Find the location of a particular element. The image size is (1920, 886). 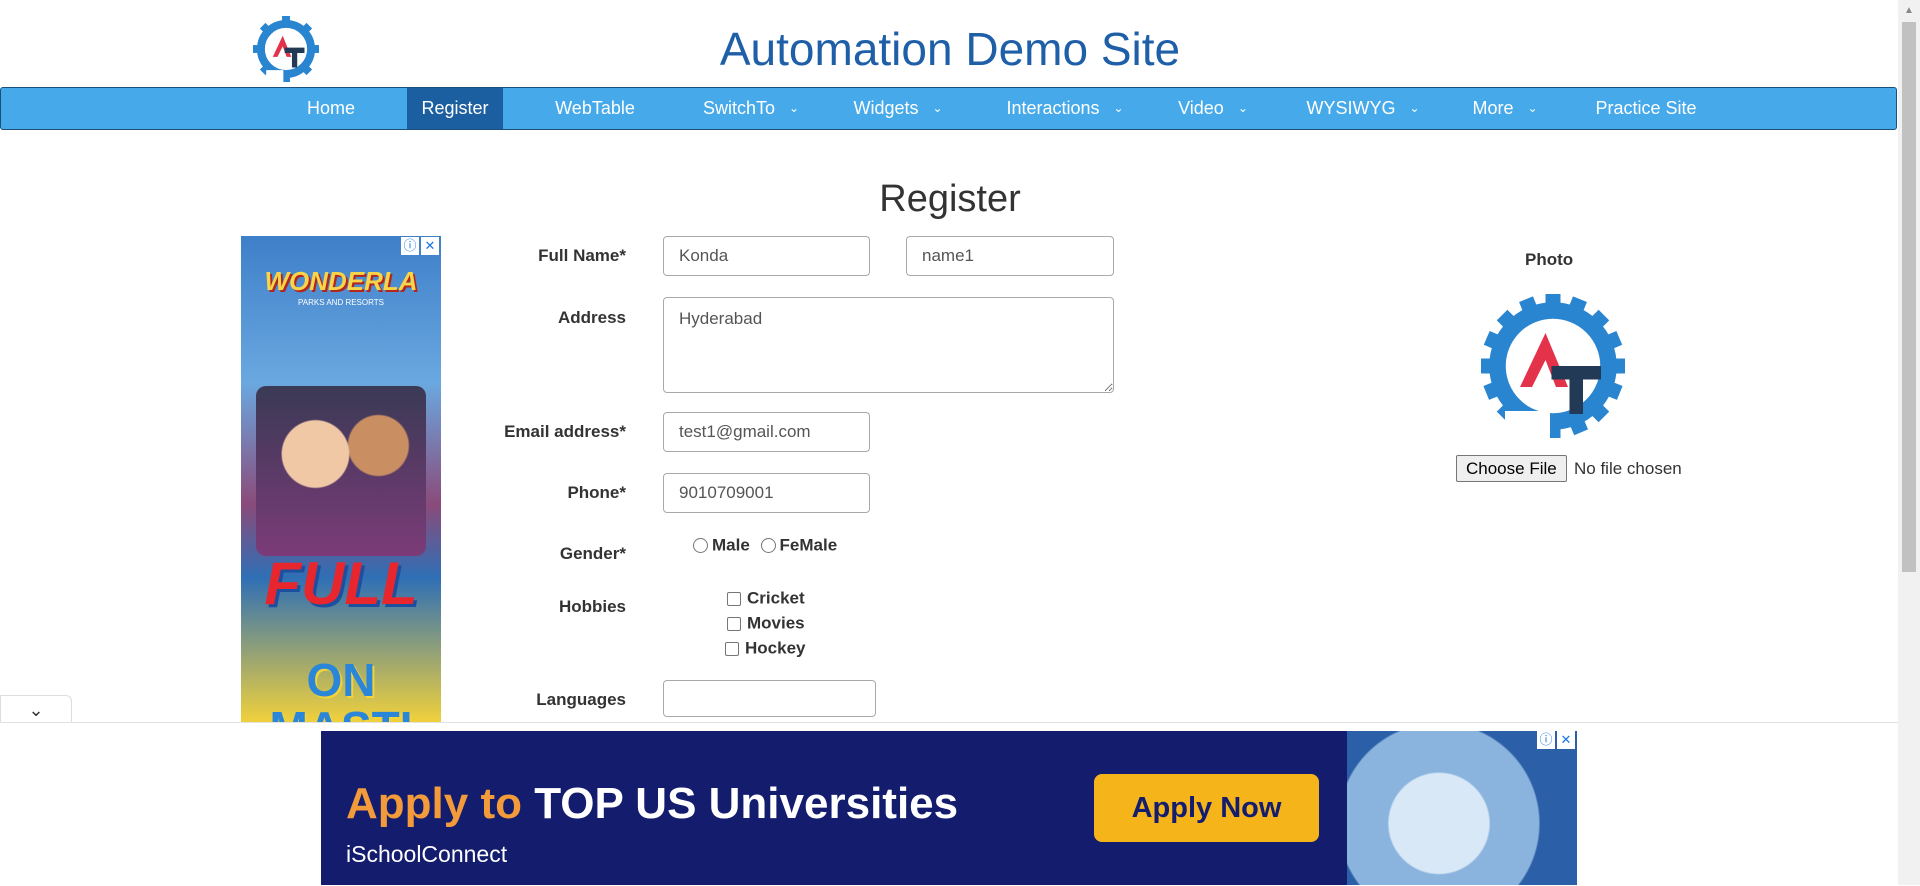

phone-label: Phone* is located at coordinates (596, 492).